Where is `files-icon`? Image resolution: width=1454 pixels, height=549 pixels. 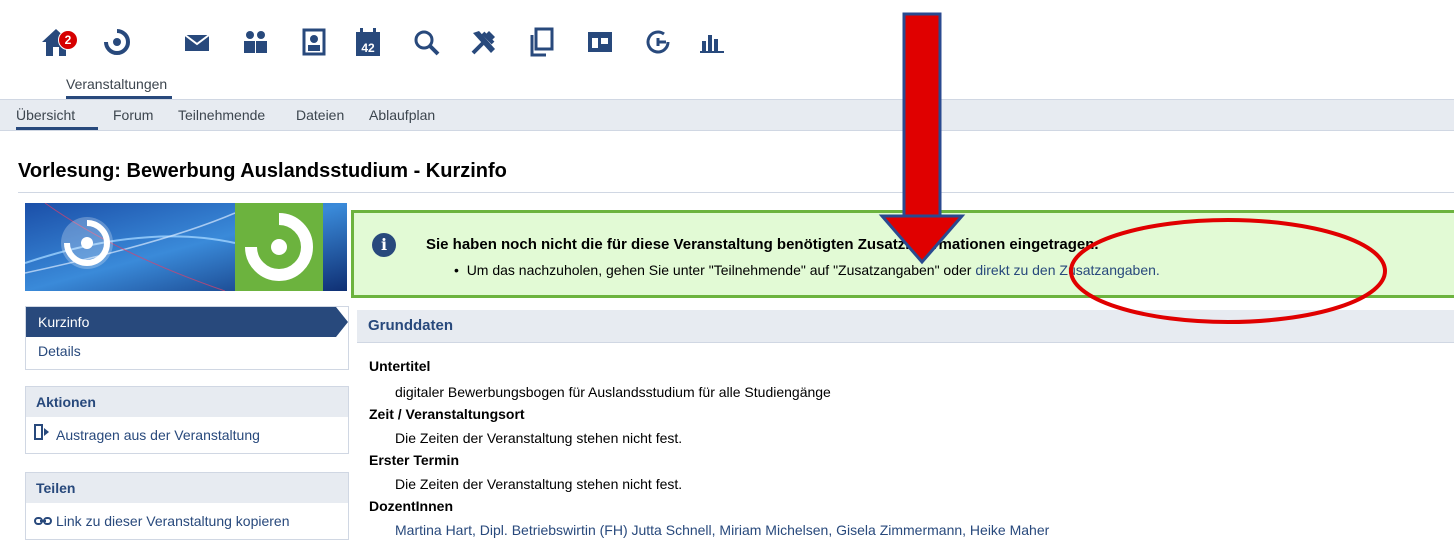
files-icon is located at coordinates (542, 42).